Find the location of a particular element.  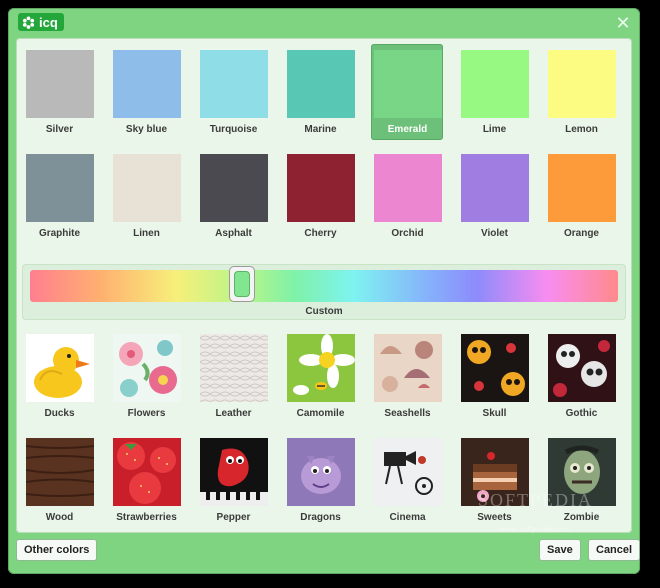

seashells-icon is located at coordinates (407, 368).